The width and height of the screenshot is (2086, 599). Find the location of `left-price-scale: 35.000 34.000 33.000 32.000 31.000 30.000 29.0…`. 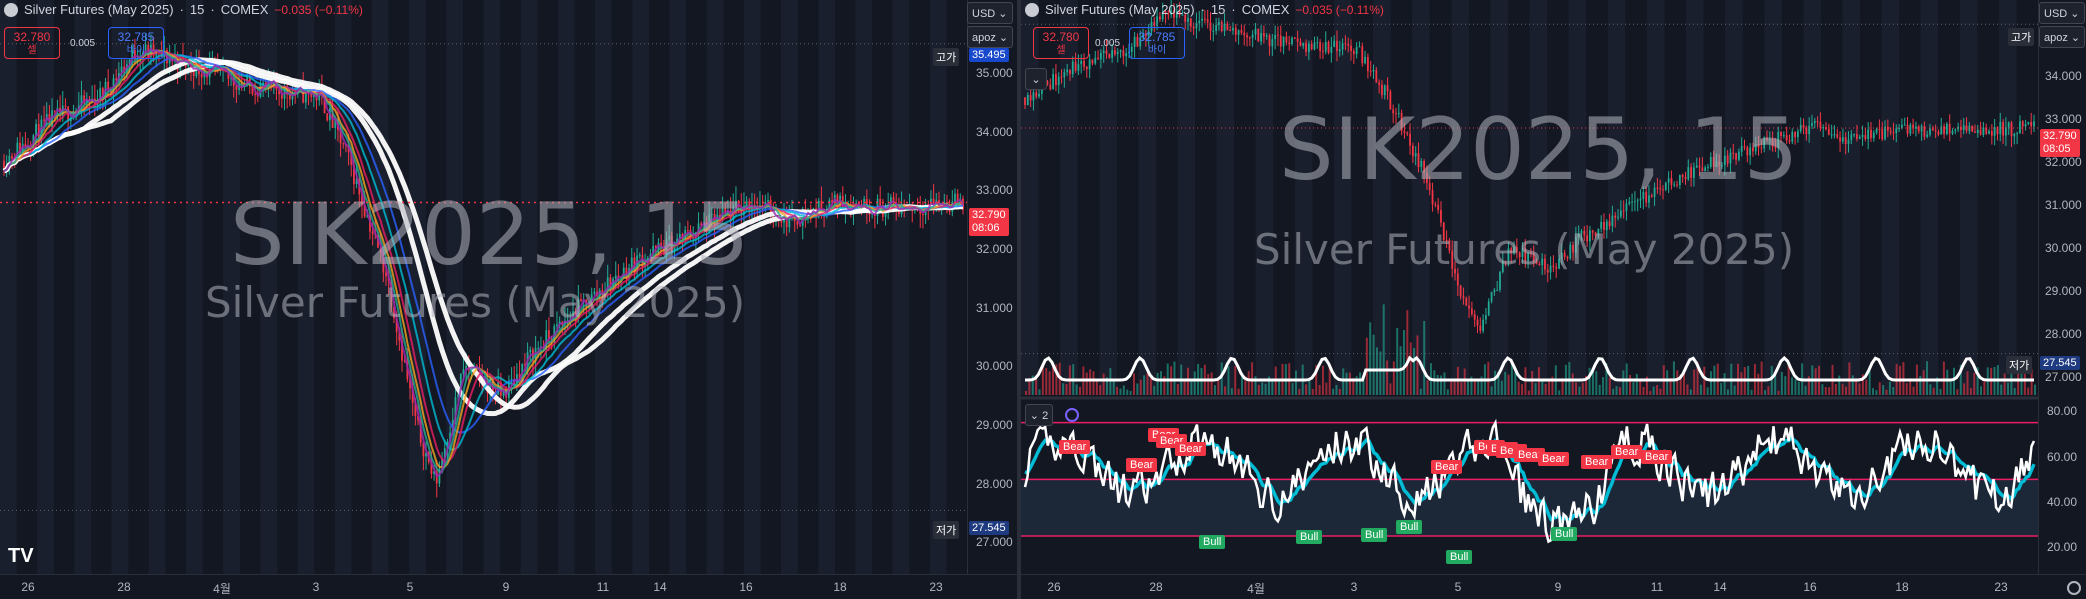

left-price-scale: 35.000 34.000 33.000 32.000 31.000 30.000 29.0… is located at coordinates (992, 299).